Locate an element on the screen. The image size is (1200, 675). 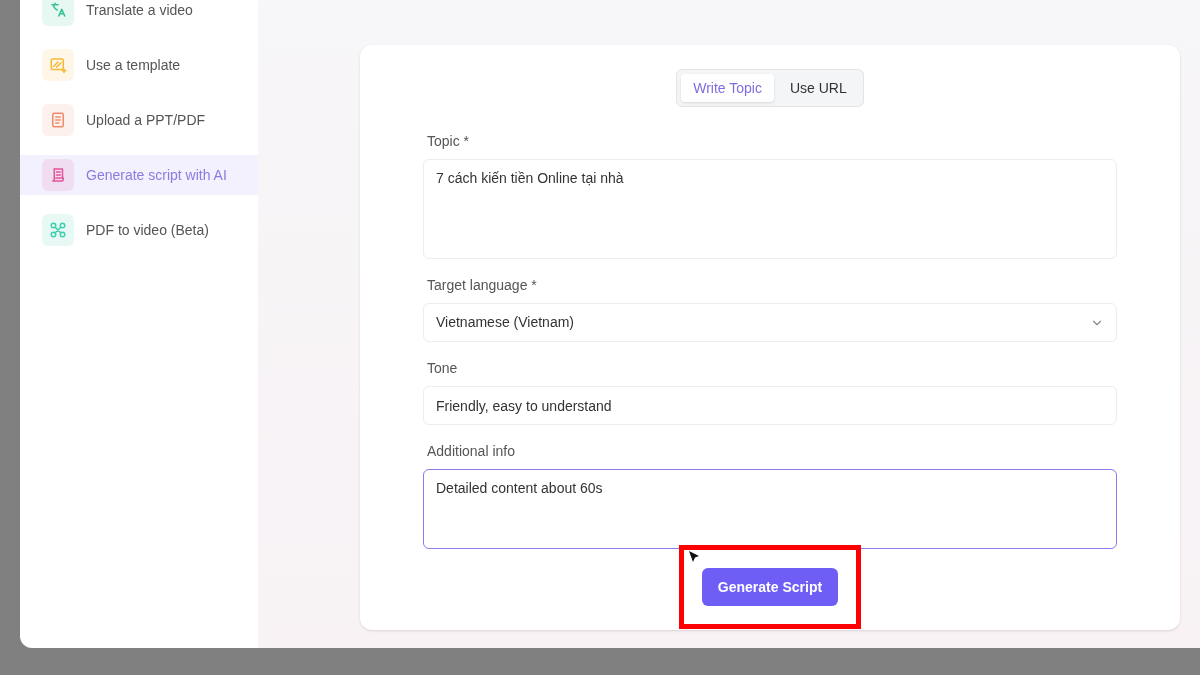
sidebar-item: Translate a video is located at coordinates (139, 15).